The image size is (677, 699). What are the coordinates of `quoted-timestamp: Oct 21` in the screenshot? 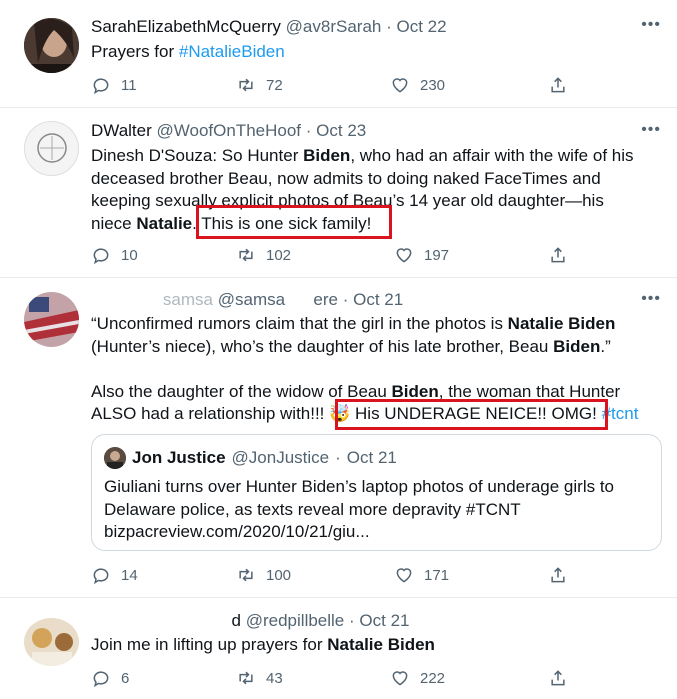 It's located at (372, 458).